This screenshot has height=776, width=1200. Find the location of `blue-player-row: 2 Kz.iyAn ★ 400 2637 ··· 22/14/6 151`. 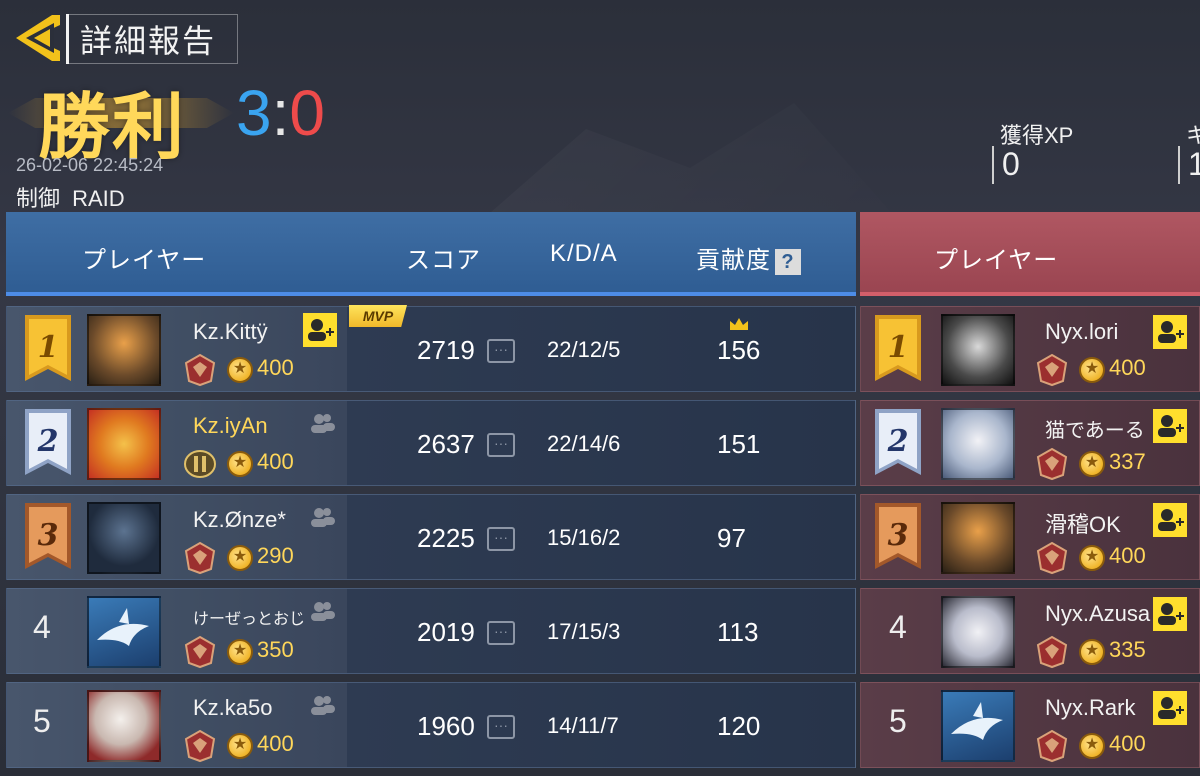

blue-player-row: 2 Kz.iyAn ★ 400 2637 ··· 22/14/6 151 is located at coordinates (431, 443).